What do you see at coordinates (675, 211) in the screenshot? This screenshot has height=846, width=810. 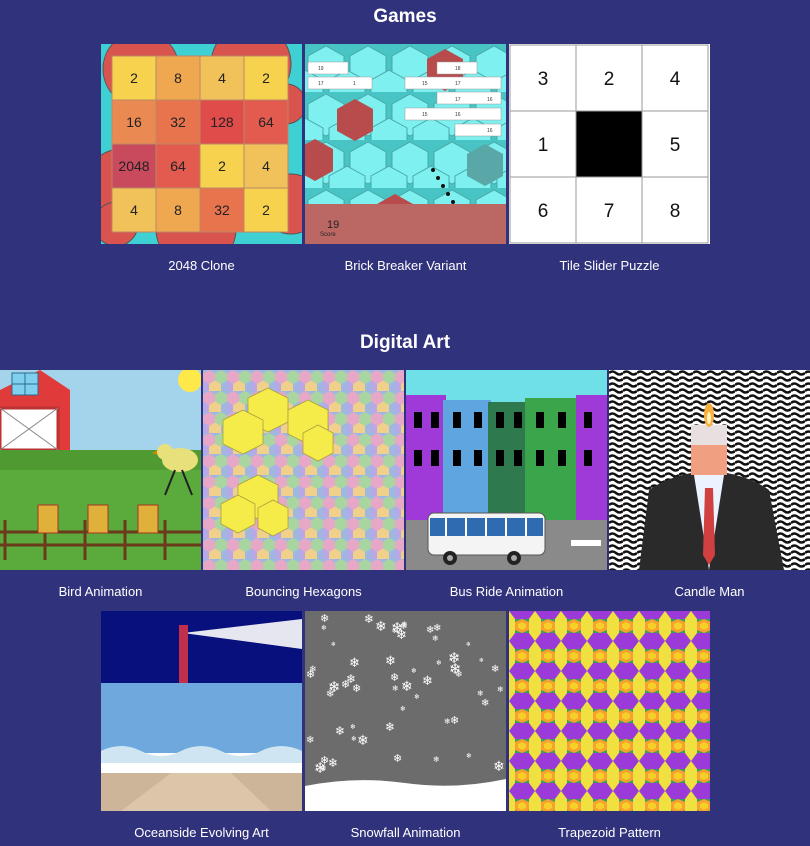 I see `slider-tile-number: 8` at bounding box center [675, 211].